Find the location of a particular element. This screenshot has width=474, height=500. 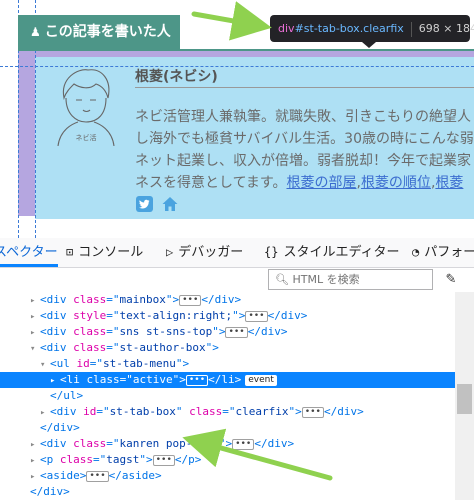

attribute-value: sns st-sns-top is located at coordinates (166, 331).